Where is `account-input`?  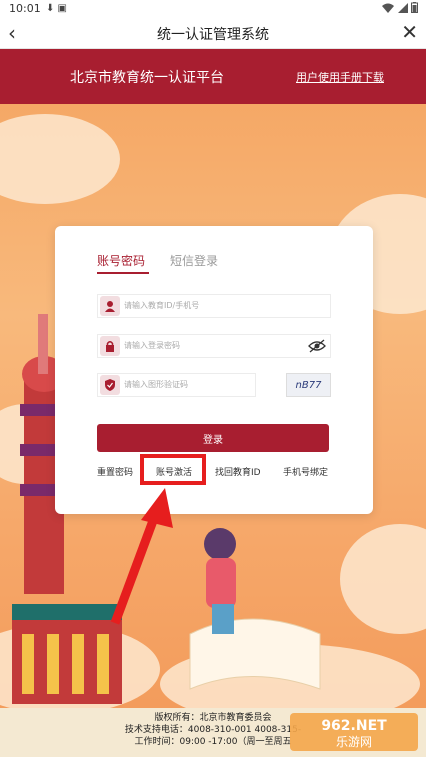
account-input is located at coordinates (209, 305).